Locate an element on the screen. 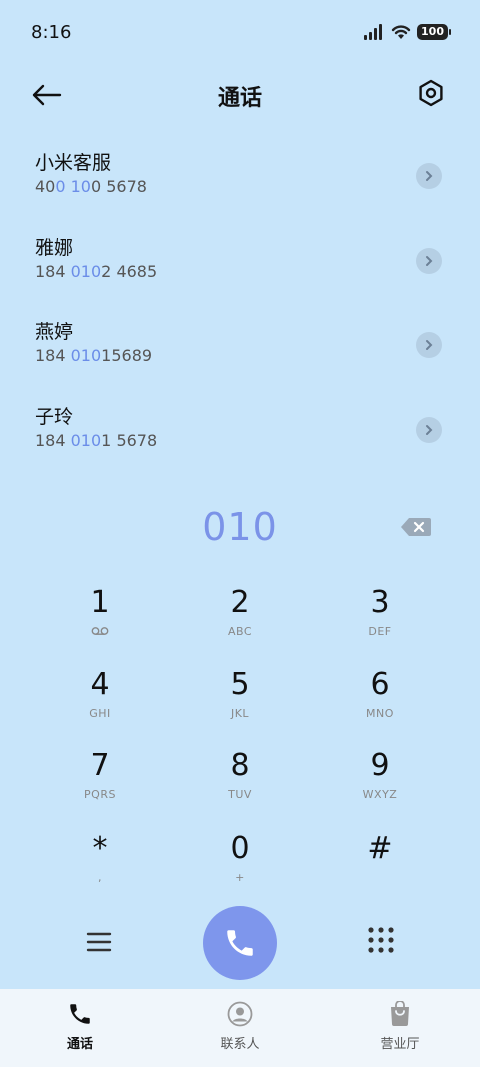  page-title: 通话 is located at coordinates (239, 98).